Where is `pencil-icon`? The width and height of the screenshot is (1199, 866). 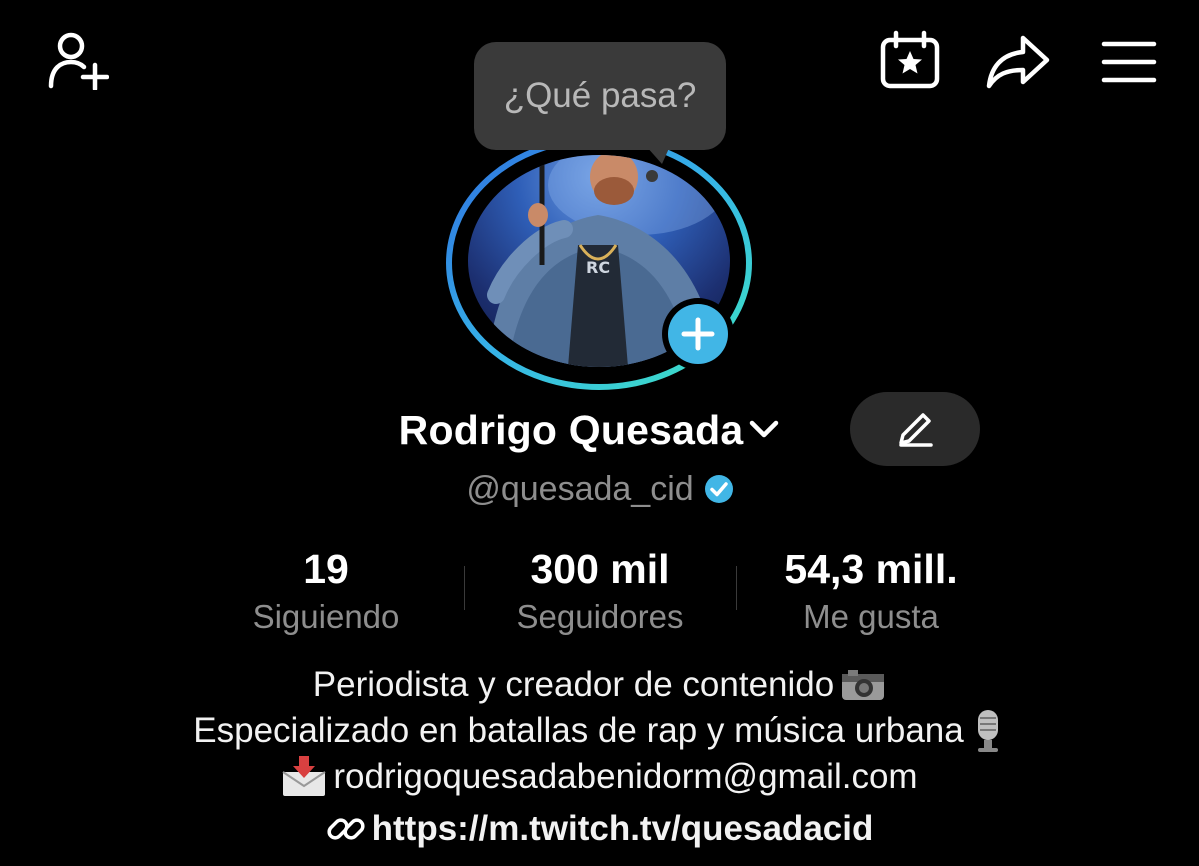 pencil-icon is located at coordinates (916, 430).